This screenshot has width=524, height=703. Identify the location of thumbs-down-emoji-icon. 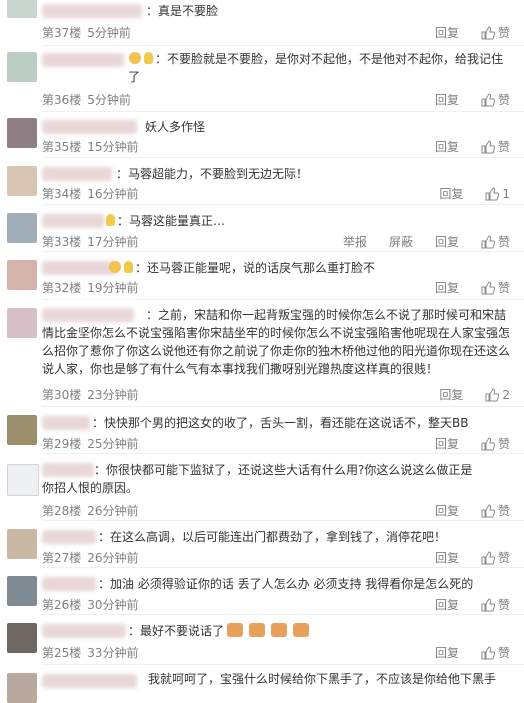
(257, 630).